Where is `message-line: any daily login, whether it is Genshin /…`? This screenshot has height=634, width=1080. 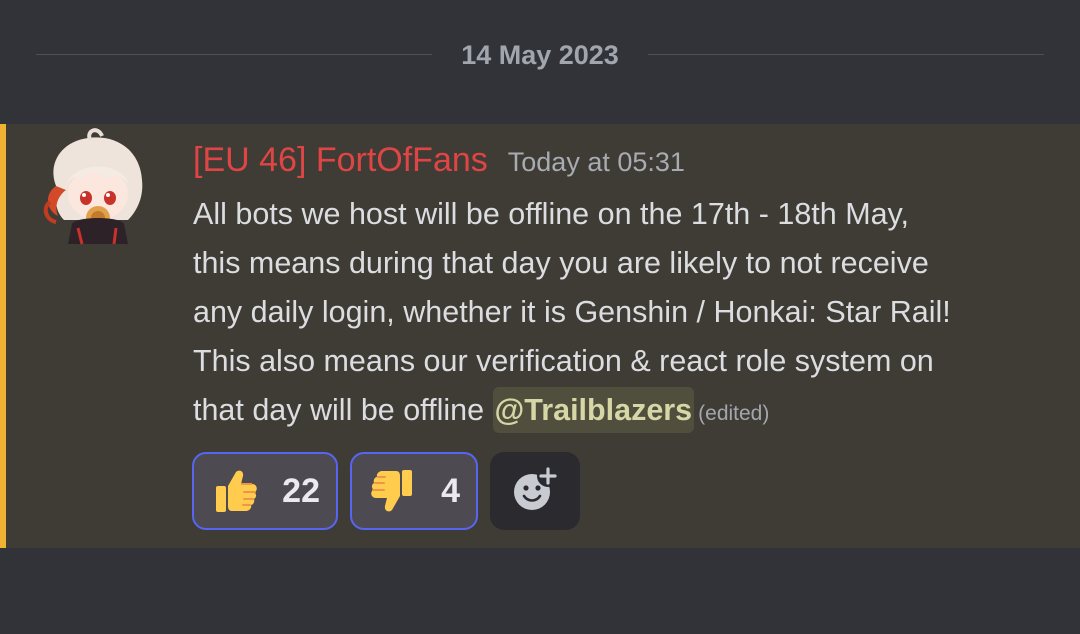 message-line: any daily login, whether it is Genshin /… is located at coordinates (572, 312).